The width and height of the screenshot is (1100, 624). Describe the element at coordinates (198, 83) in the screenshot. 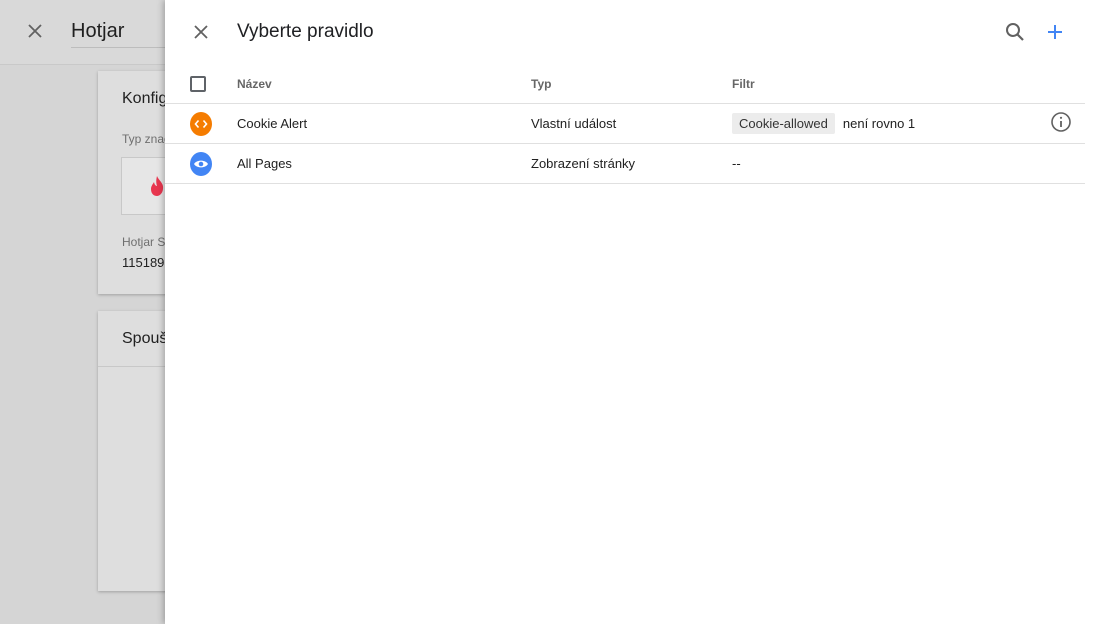

I see `select-all-checkbox` at that location.